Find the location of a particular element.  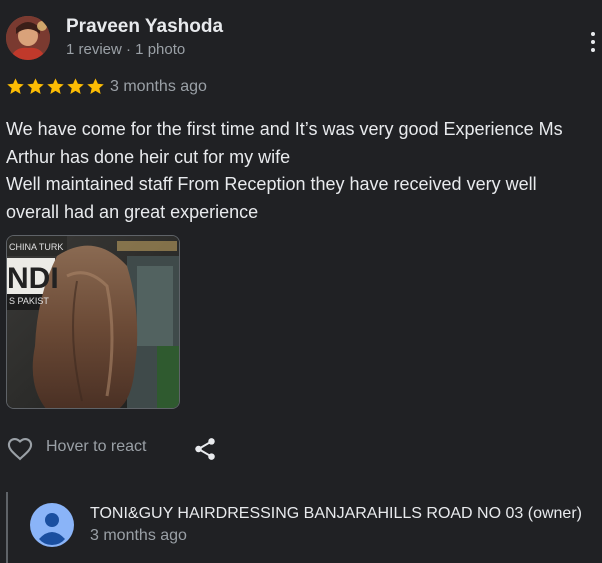

reviewer-avatar is located at coordinates (28, 38).